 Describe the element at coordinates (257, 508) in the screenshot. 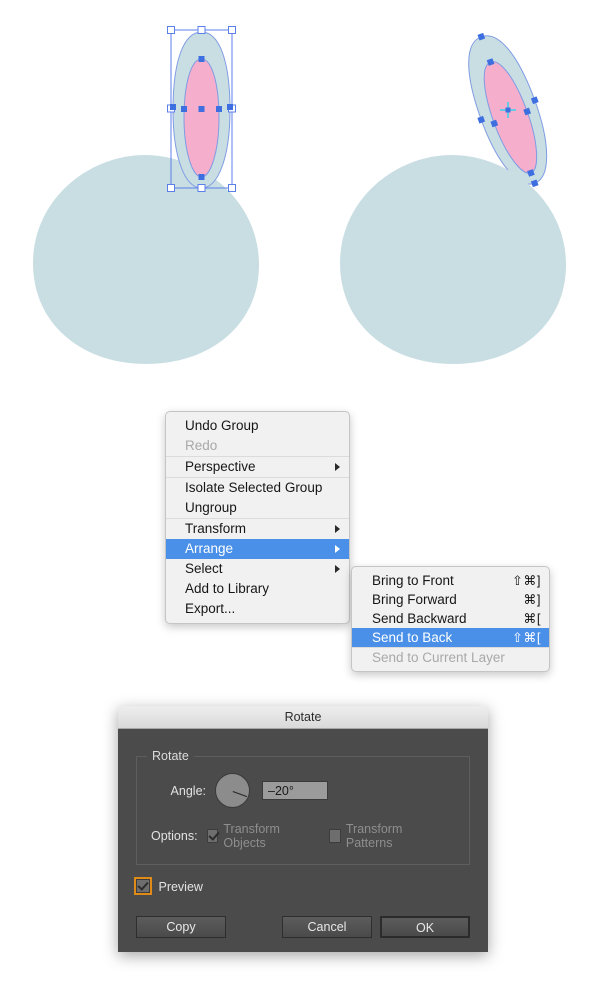

I see `menu-item-ungroup: Ungroup` at that location.